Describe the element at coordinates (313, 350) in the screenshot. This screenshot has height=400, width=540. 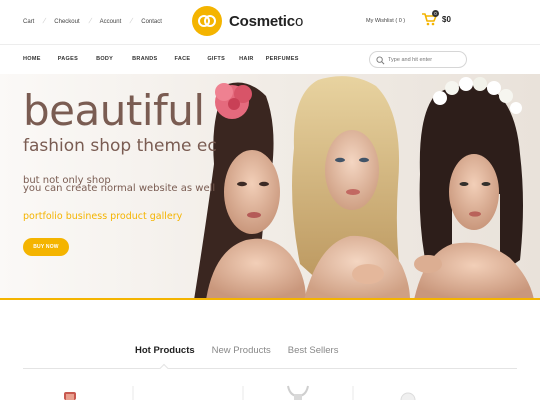
I see `tab-best-sellers: Best Sellers` at that location.